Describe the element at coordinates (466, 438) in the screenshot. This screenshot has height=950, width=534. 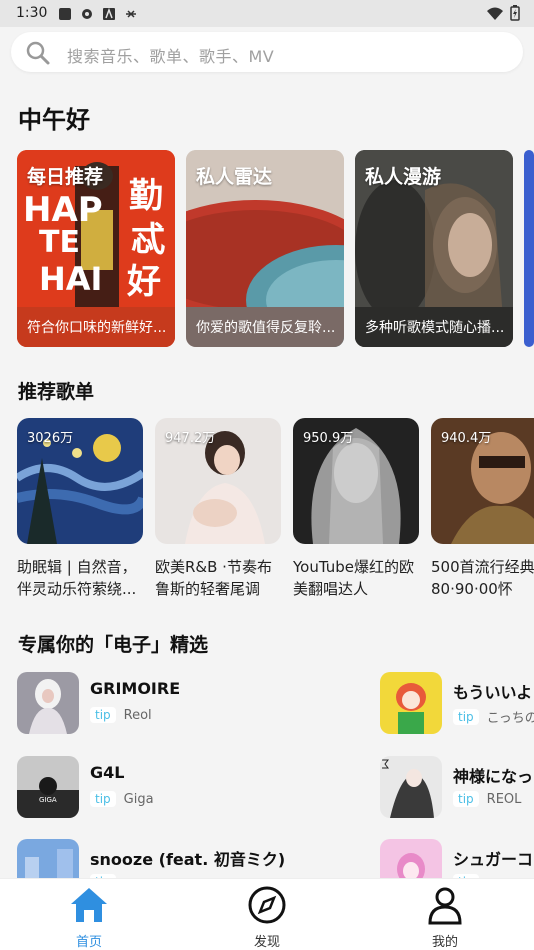
I see `play-count: 940.4万` at that location.